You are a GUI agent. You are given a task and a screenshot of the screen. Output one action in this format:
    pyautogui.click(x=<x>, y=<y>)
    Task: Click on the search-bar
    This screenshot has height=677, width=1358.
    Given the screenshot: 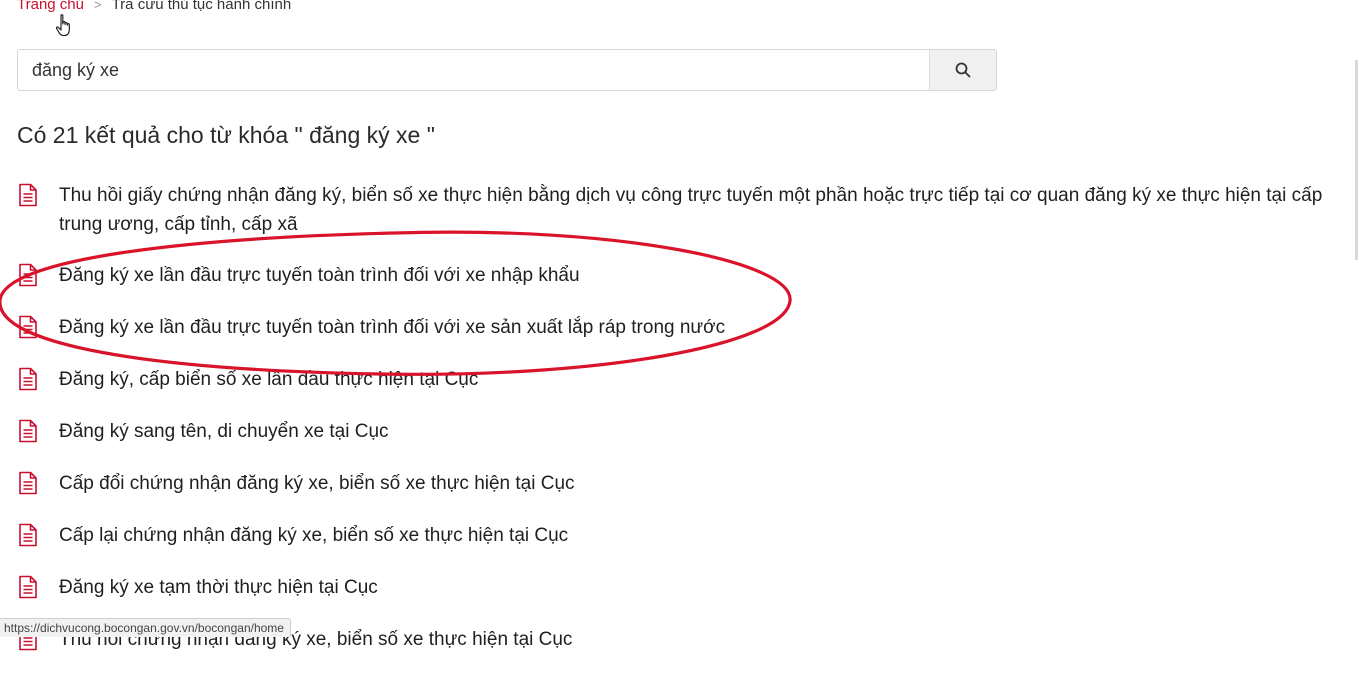 What is the action you would take?
    pyautogui.click(x=507, y=70)
    